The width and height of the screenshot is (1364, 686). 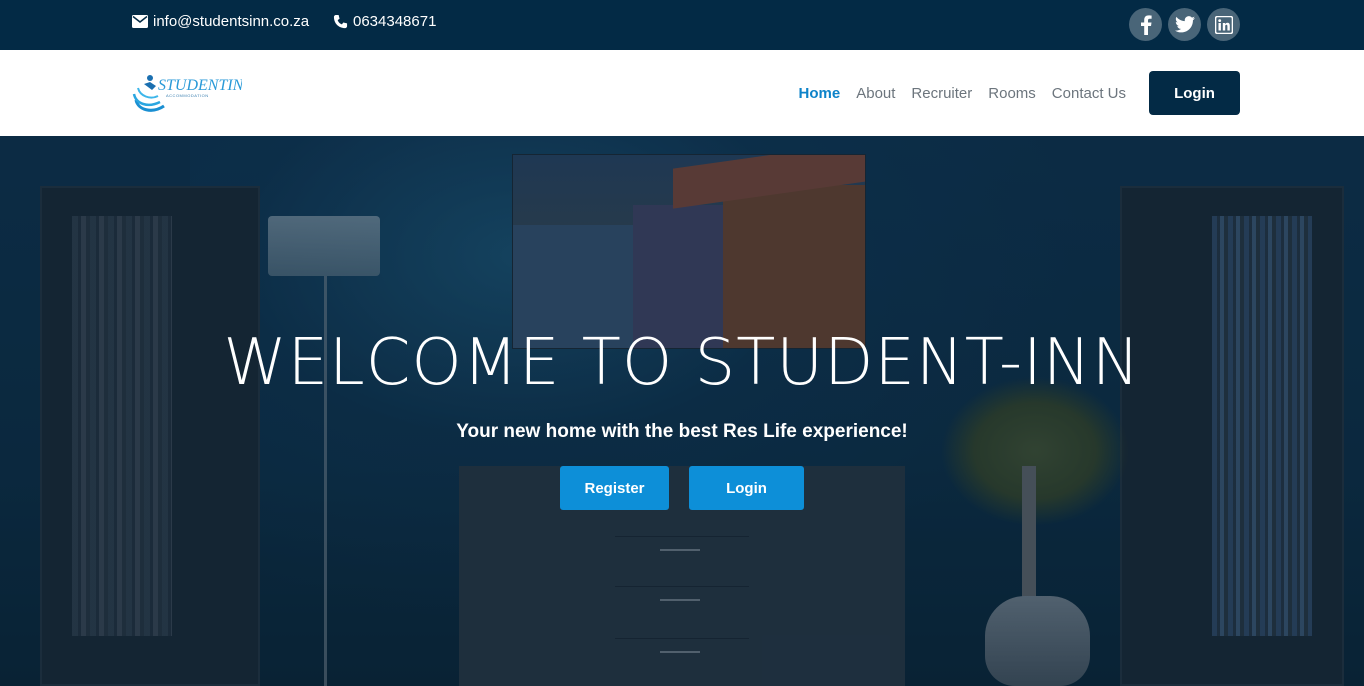 I want to click on email-contact: info@studentsinn.co.za, so click(x=220, y=21).